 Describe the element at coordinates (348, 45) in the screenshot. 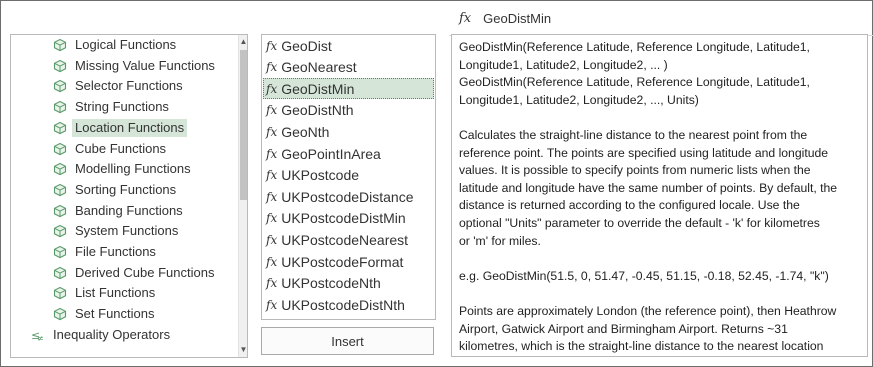

I see `function-list-item: fx GeoDist` at that location.